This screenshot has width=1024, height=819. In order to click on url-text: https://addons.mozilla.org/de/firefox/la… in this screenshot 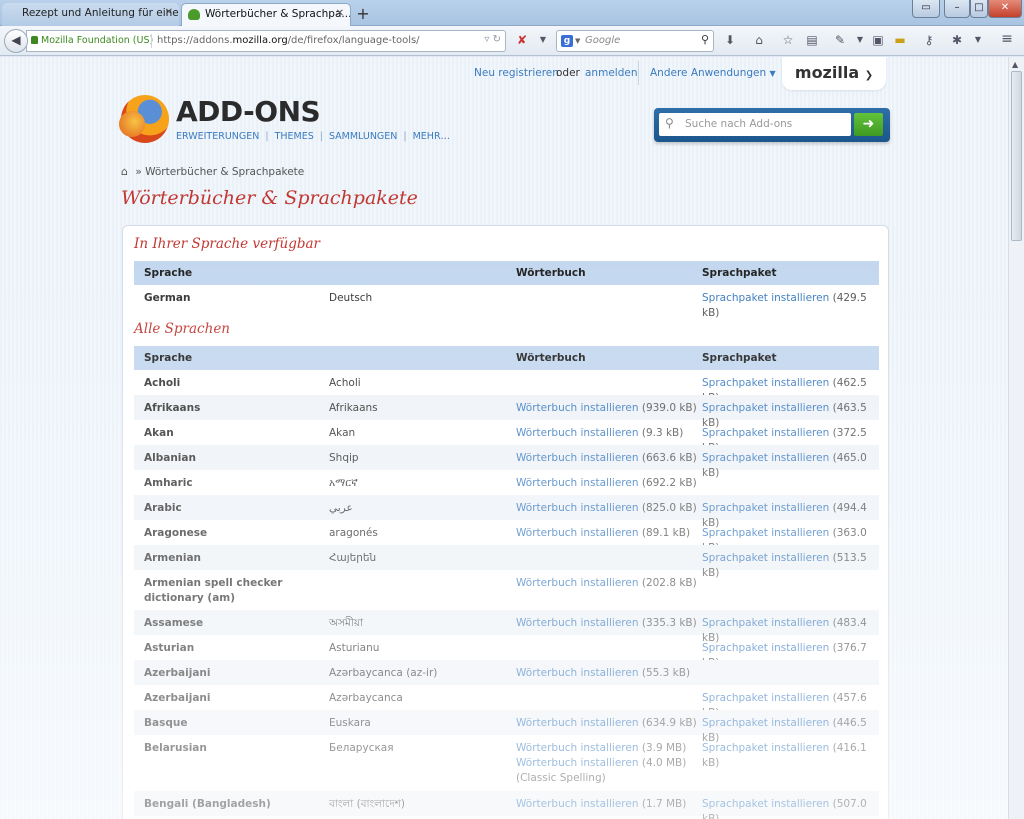, I will do `click(288, 40)`.